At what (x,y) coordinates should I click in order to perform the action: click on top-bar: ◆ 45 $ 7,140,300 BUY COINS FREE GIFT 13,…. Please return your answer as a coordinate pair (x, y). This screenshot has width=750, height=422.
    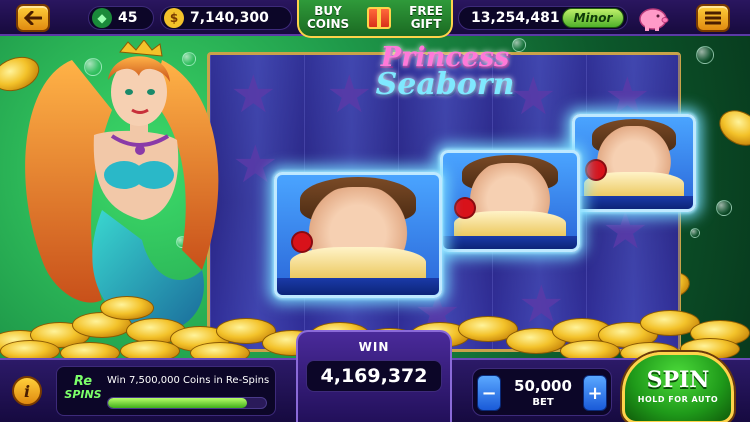
    Looking at the image, I should click on (375, 19).